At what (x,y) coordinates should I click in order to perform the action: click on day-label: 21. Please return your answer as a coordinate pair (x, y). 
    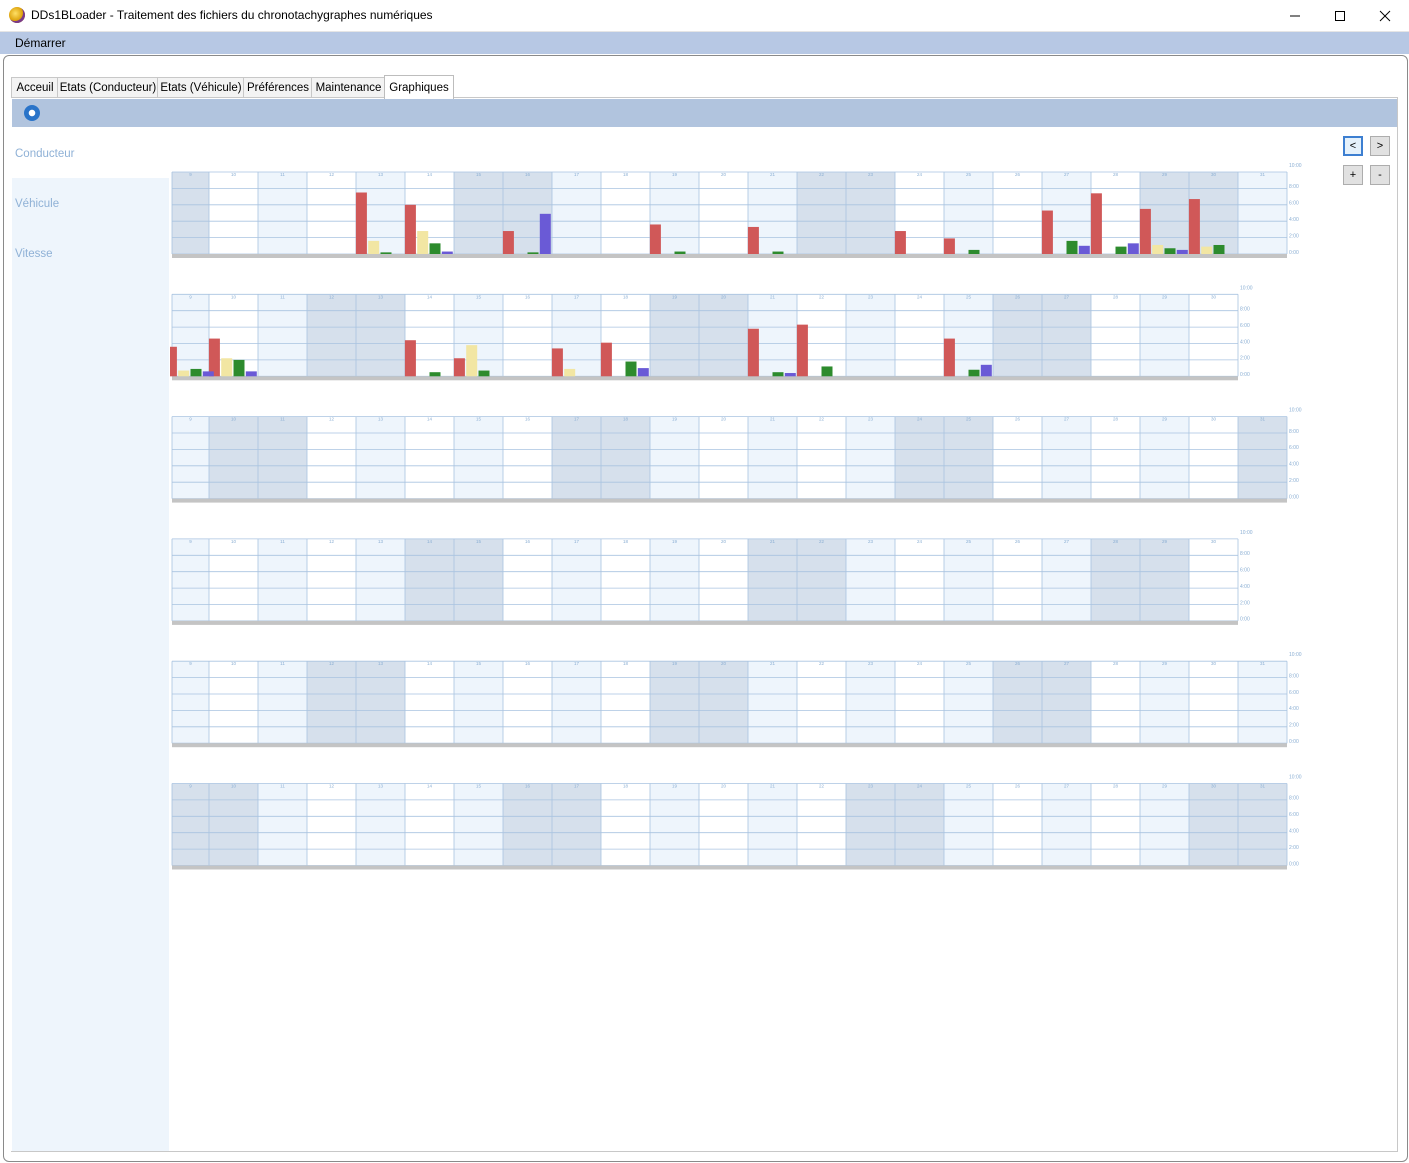
    Looking at the image, I should click on (773, 786).